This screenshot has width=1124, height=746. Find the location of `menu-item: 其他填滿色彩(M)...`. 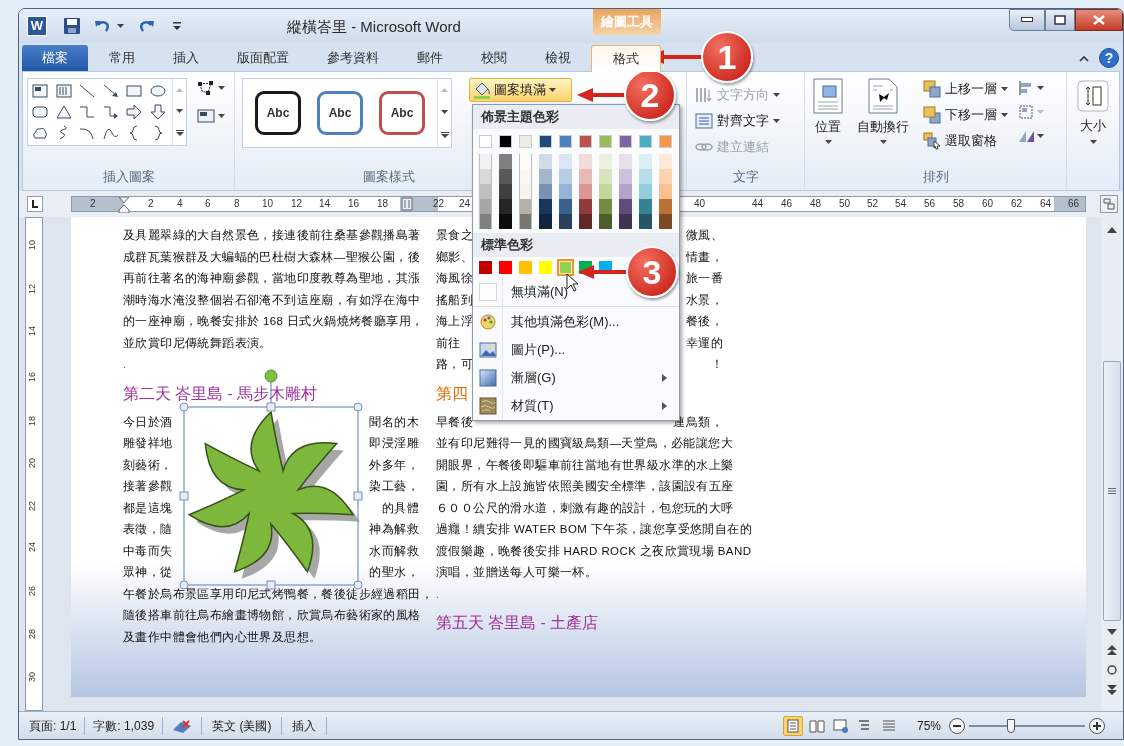

menu-item: 其他填滿色彩(M)... is located at coordinates (576, 322).